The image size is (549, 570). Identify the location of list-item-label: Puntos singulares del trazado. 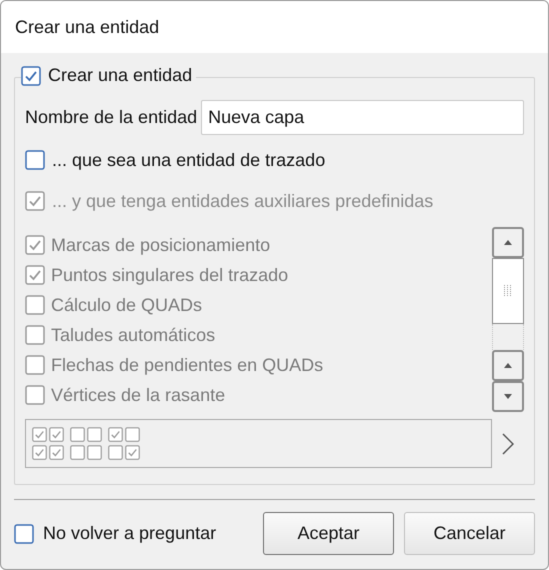
(169, 275).